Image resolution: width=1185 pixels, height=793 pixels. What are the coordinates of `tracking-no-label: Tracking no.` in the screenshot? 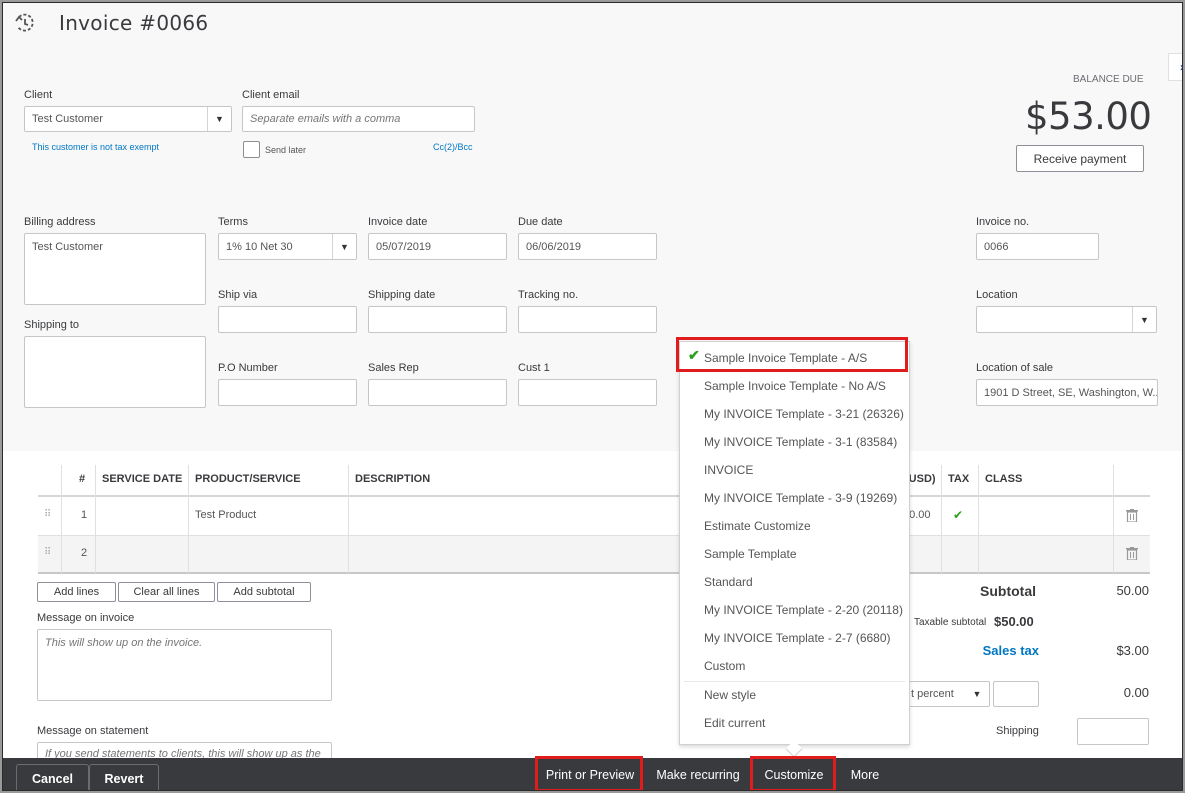 It's located at (548, 295).